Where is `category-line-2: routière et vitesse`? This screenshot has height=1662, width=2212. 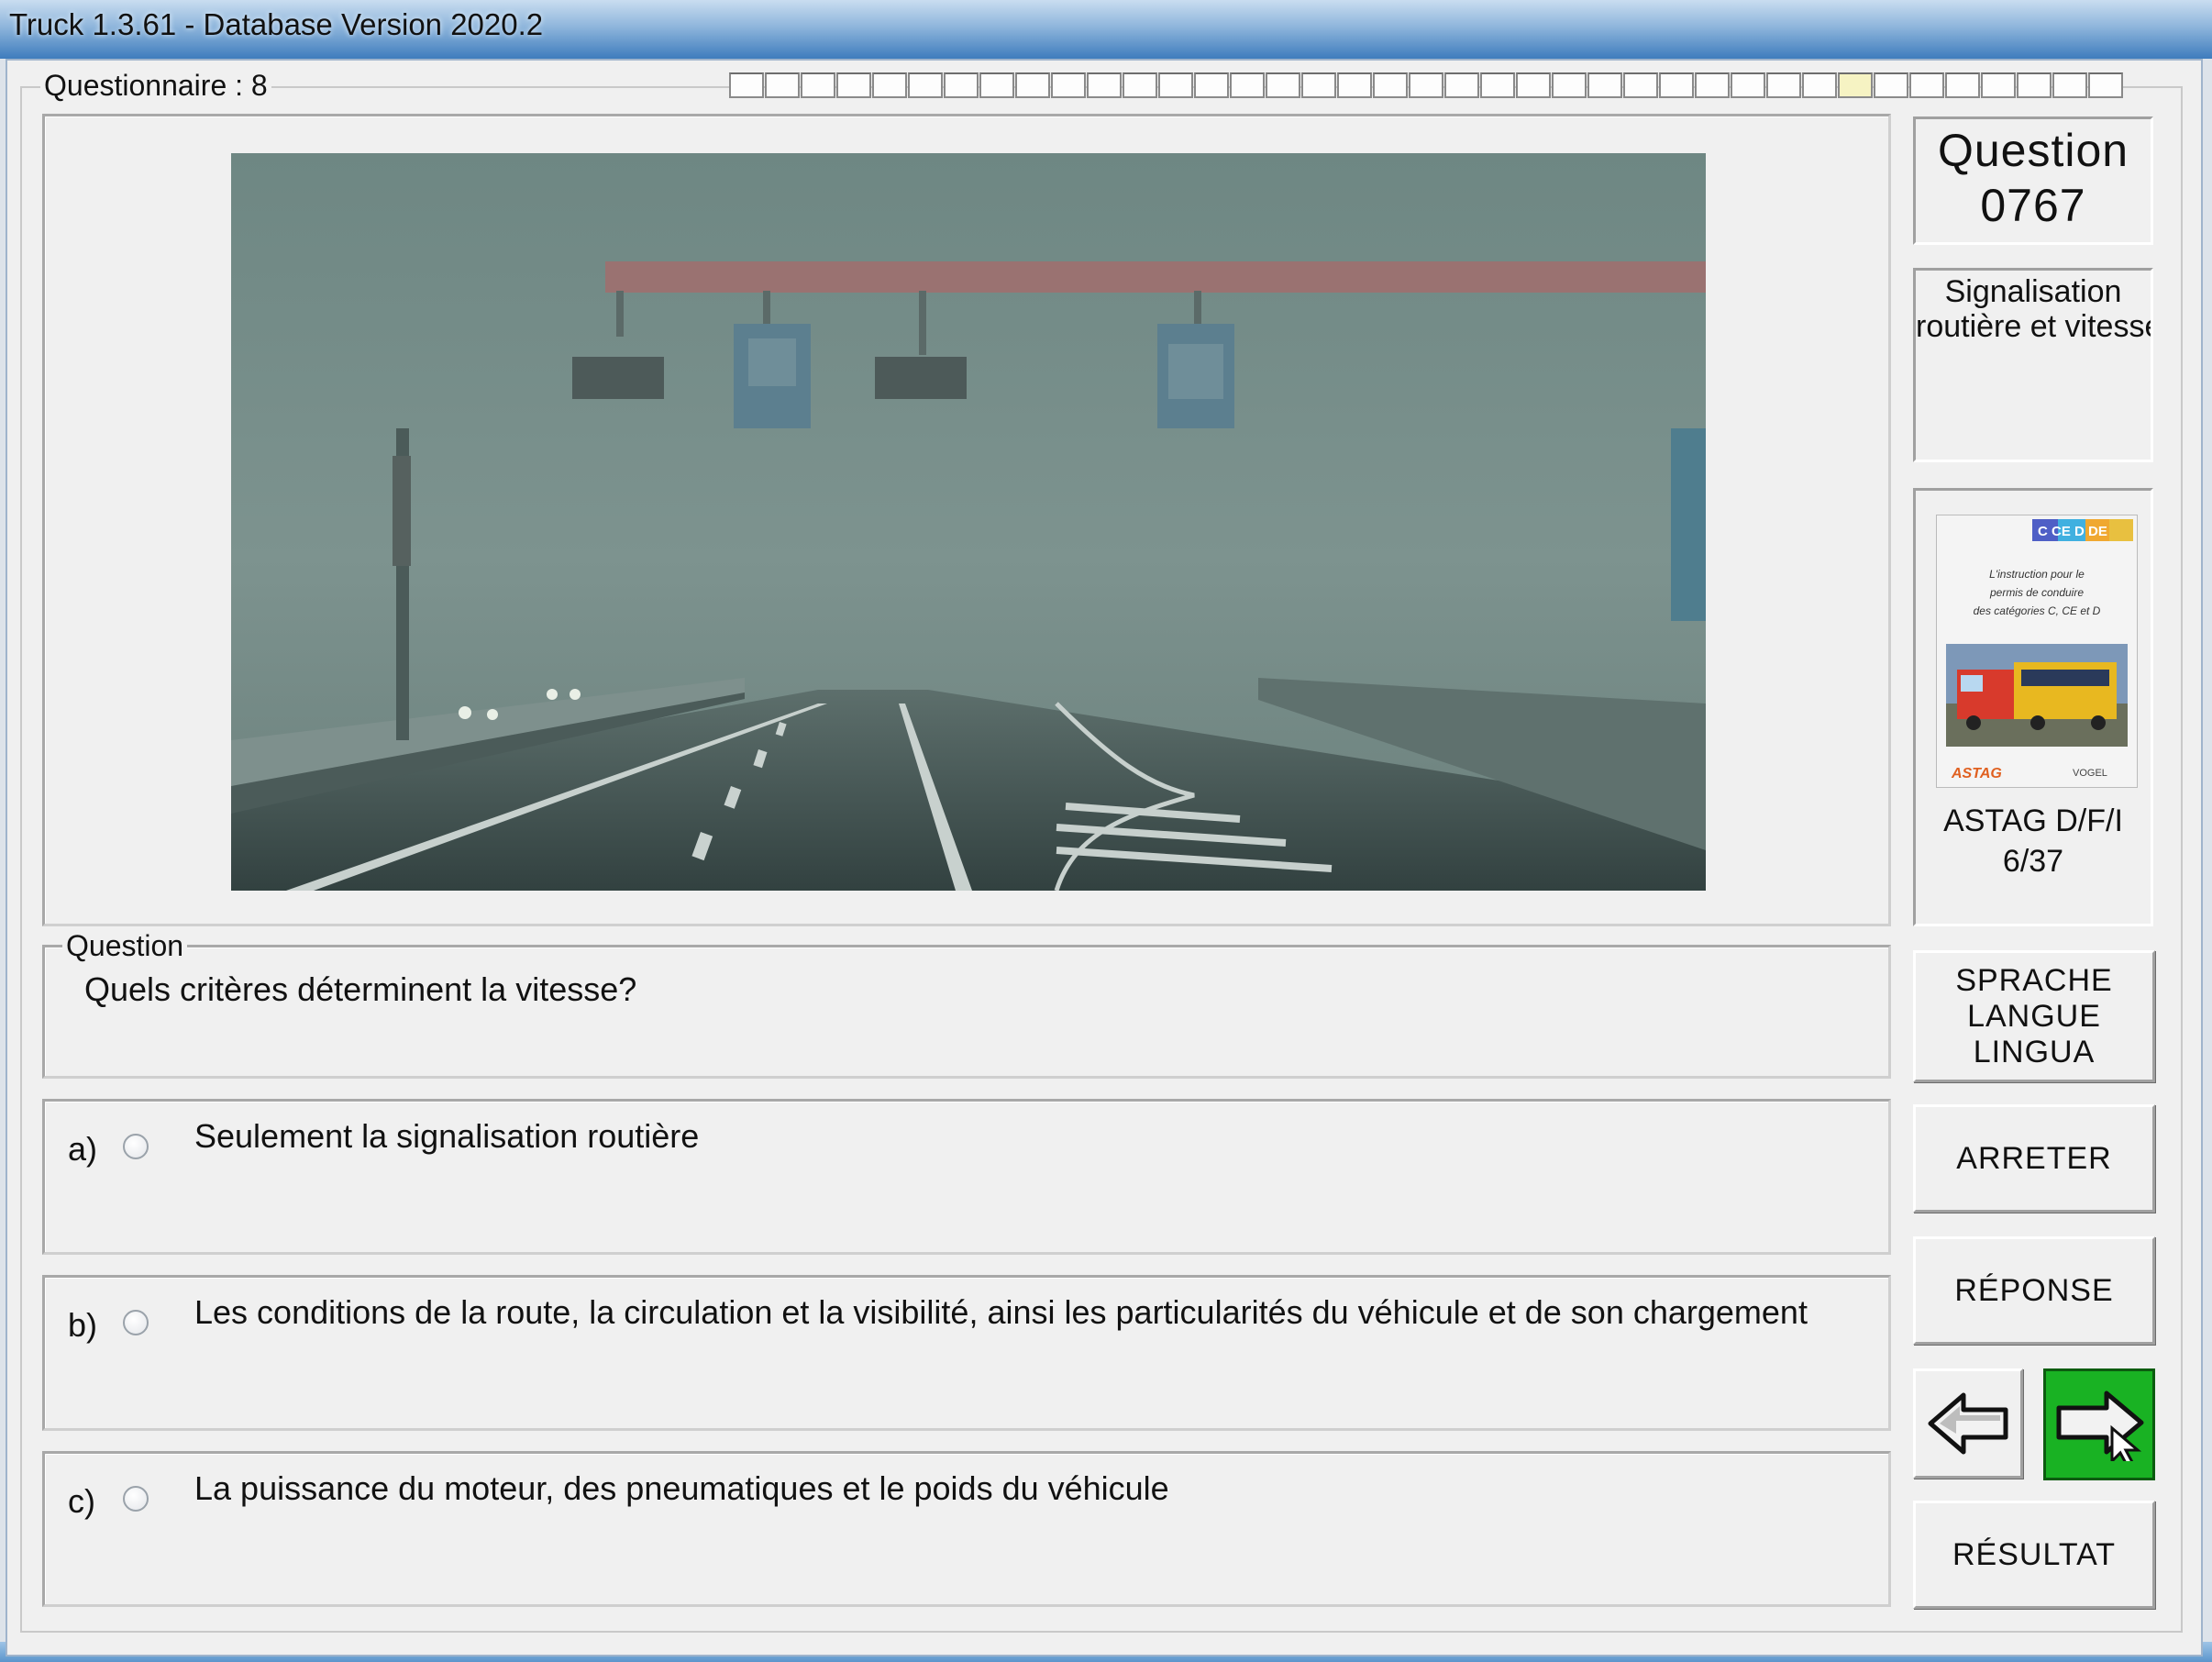 category-line-2: routière et vitesse is located at coordinates (2035, 326).